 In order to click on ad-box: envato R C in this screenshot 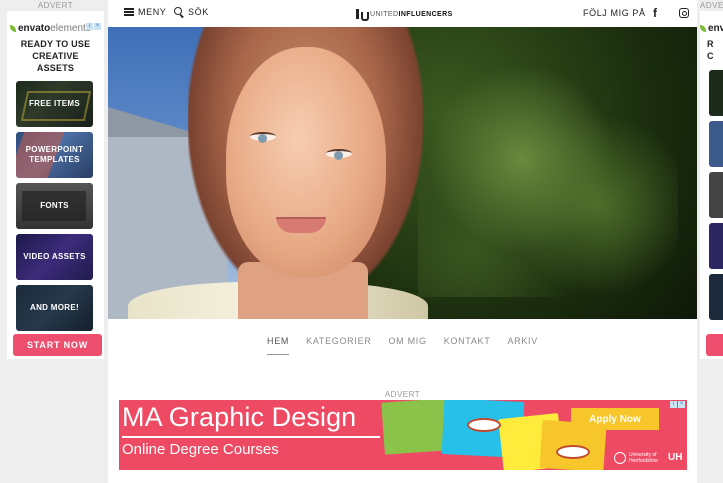, I will do `click(711, 185)`.